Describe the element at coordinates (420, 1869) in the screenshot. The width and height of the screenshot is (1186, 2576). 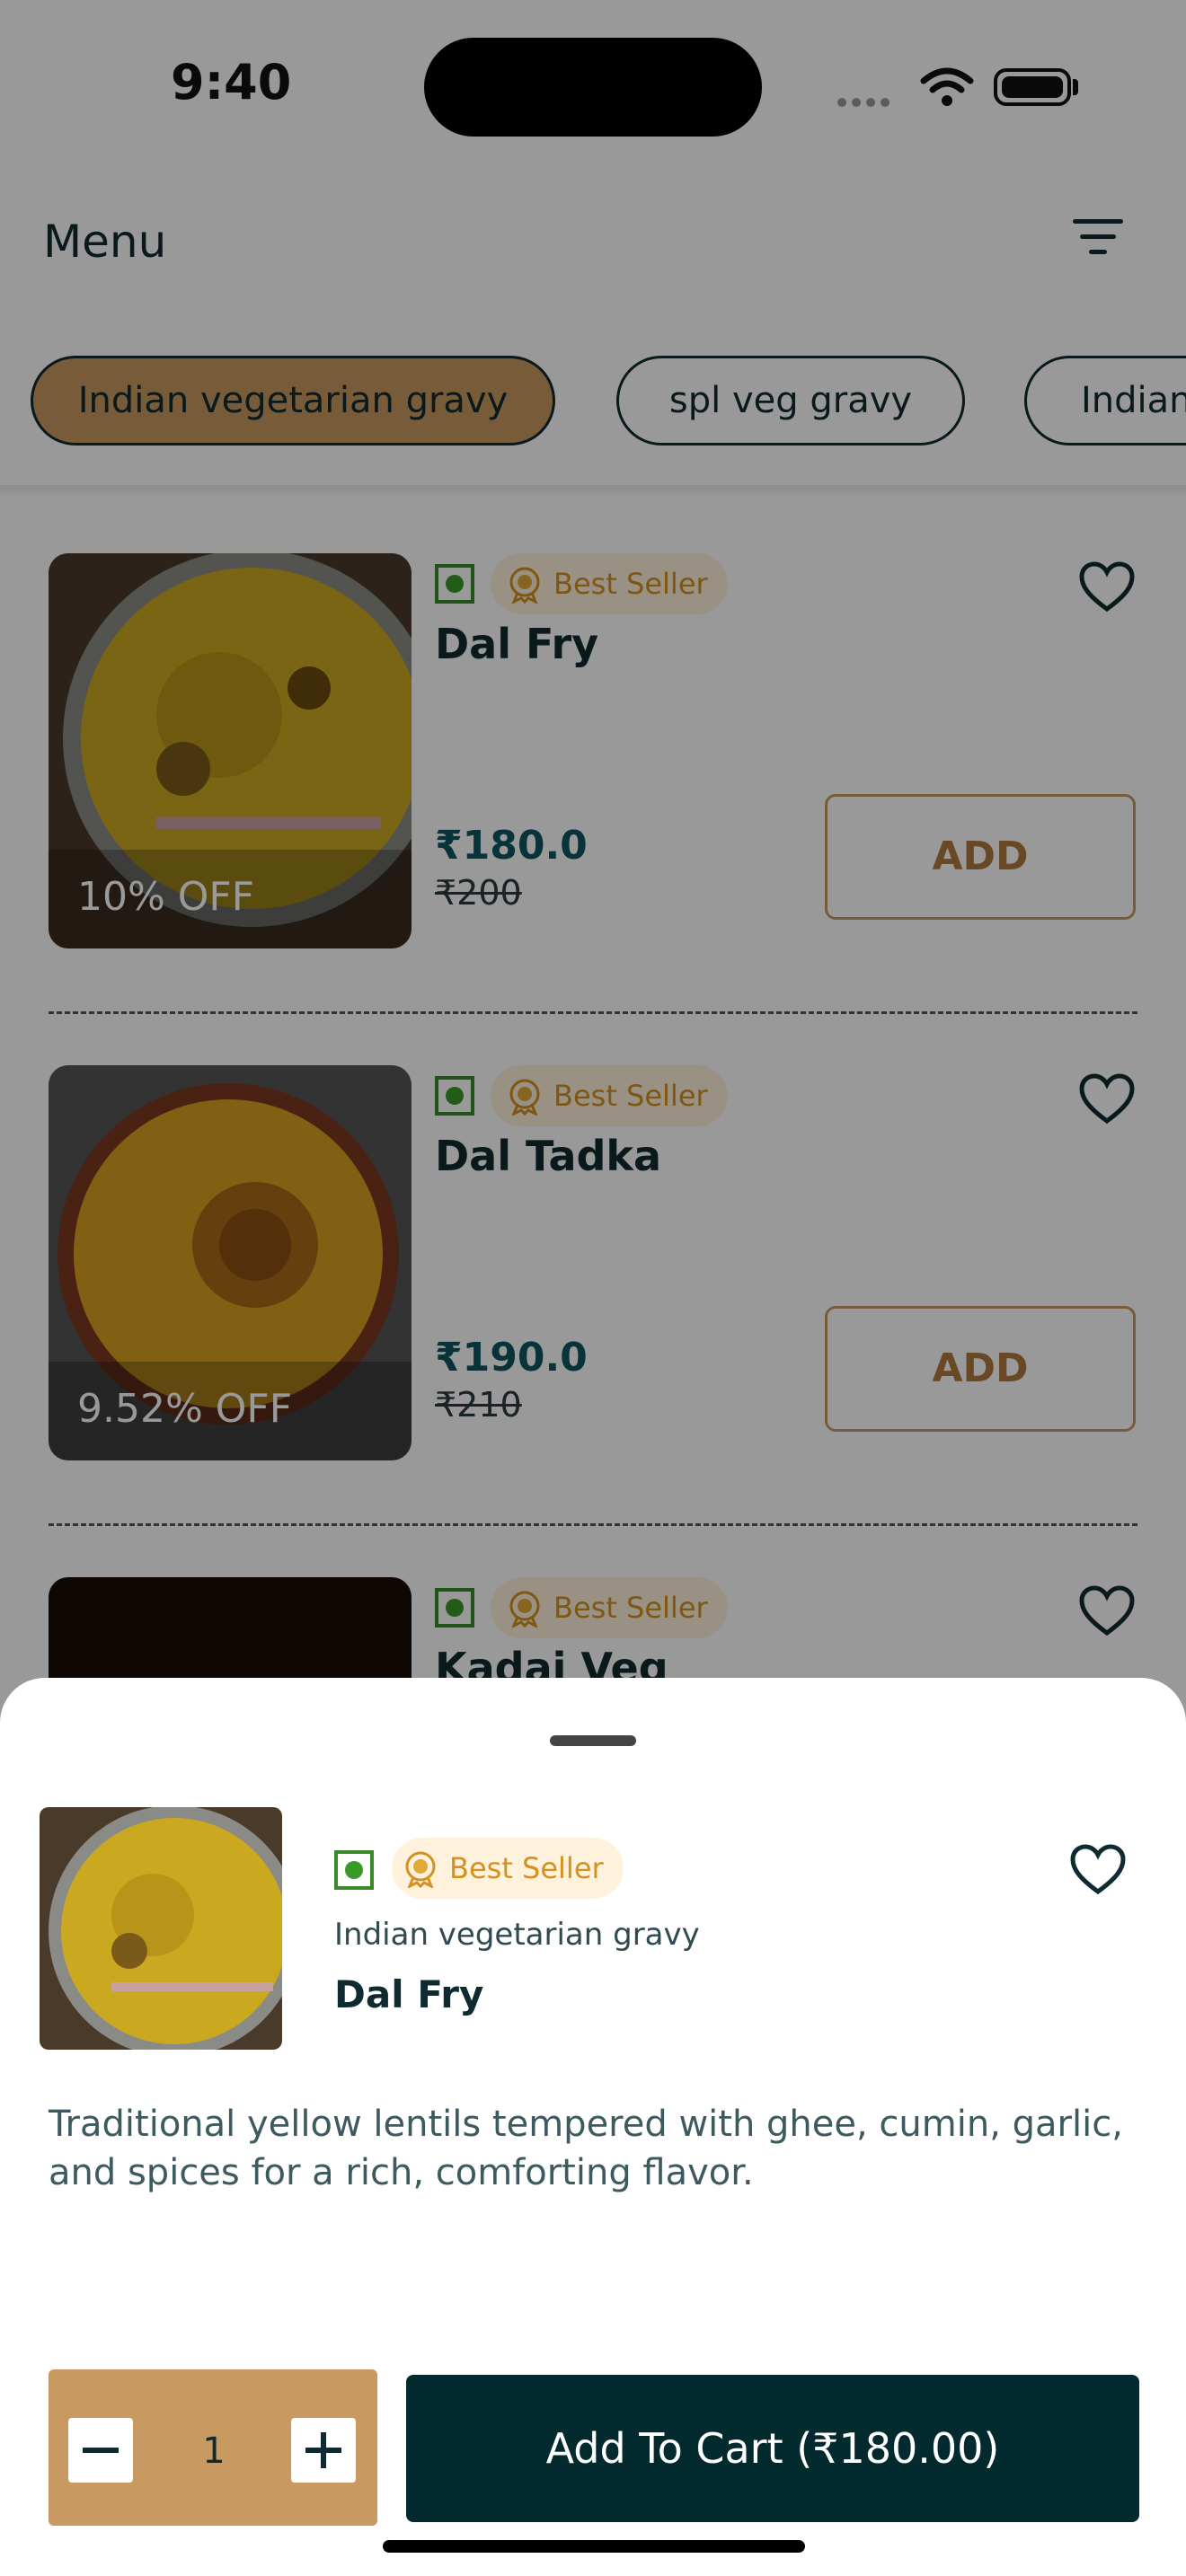
I see `award-icon` at that location.